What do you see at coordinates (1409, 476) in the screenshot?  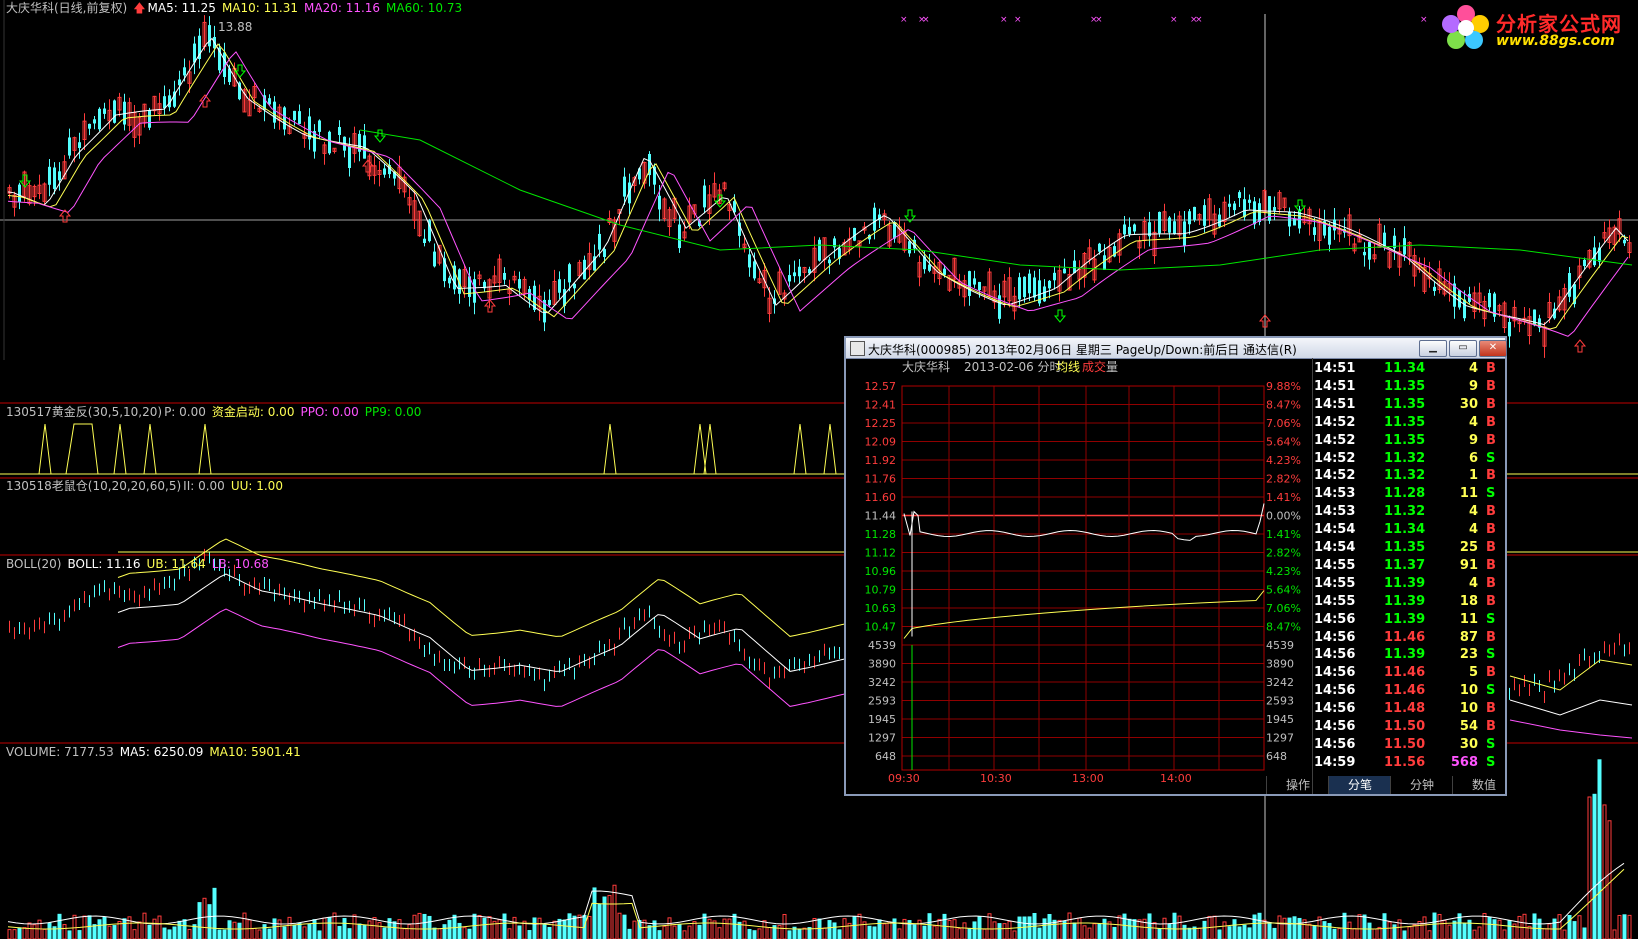 I see `tick-row: 14:52 11.32 1 B` at bounding box center [1409, 476].